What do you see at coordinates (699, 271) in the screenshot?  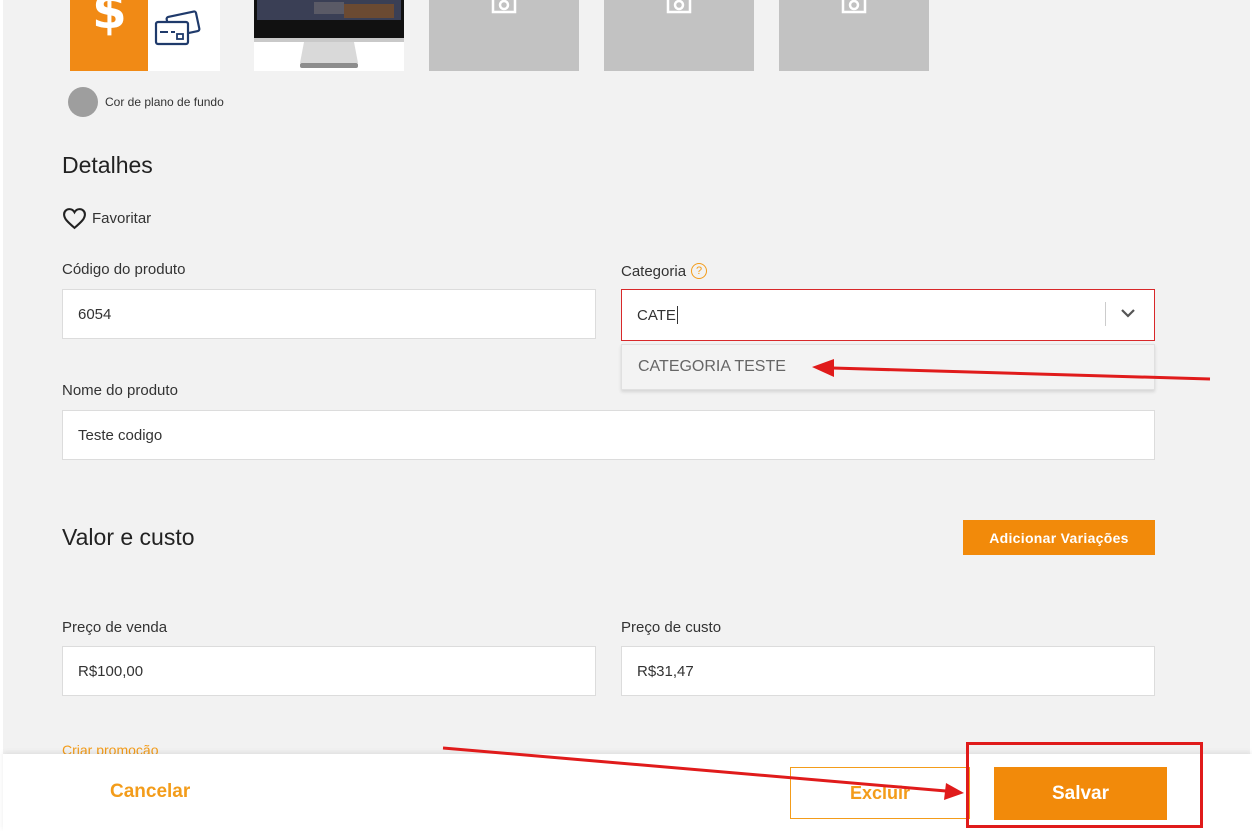 I see `help-icon: ?` at bounding box center [699, 271].